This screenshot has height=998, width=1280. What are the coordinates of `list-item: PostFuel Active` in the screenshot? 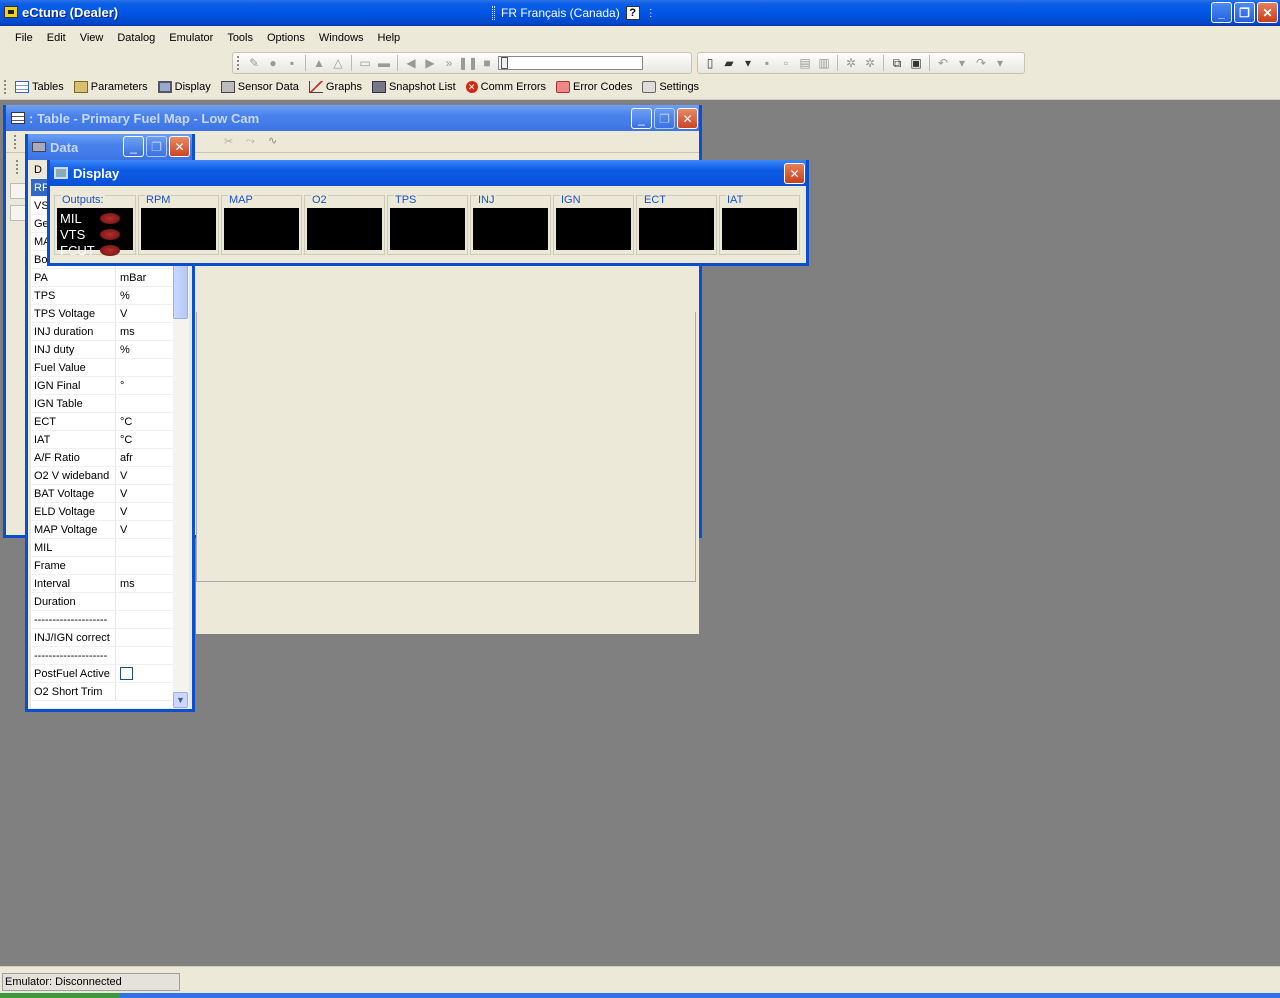 It's located at (103, 674).